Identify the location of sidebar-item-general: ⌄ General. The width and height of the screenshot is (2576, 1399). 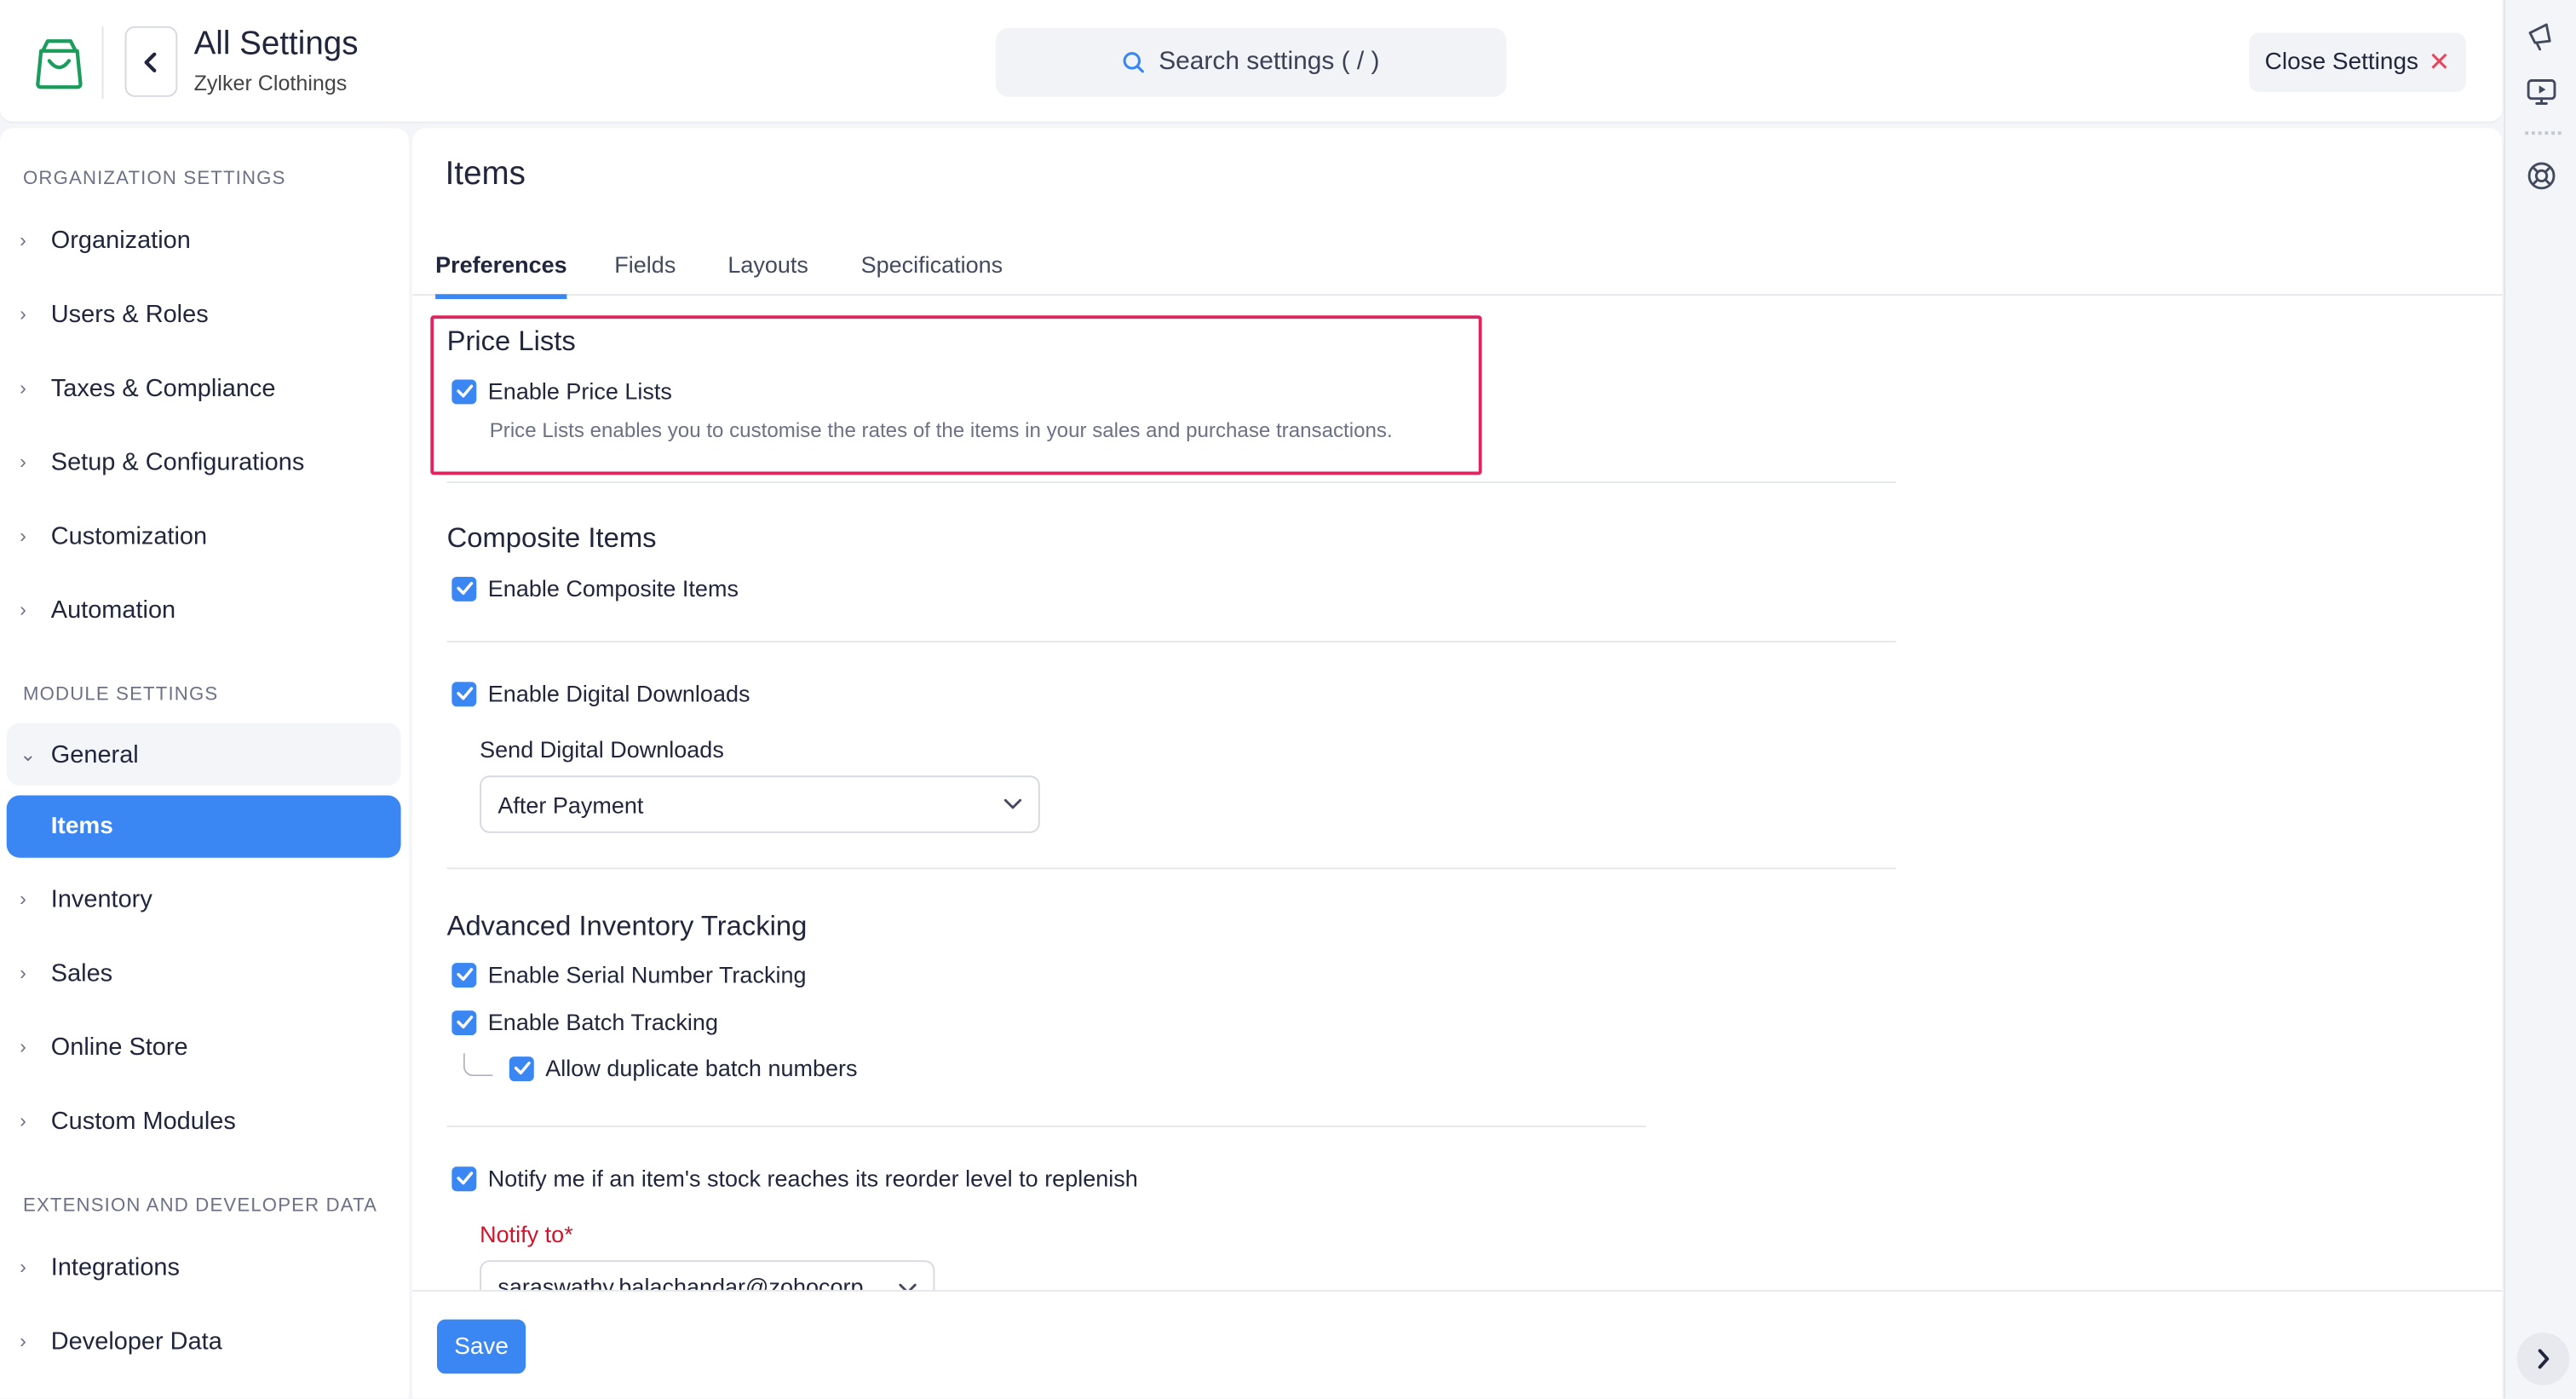
(204, 754).